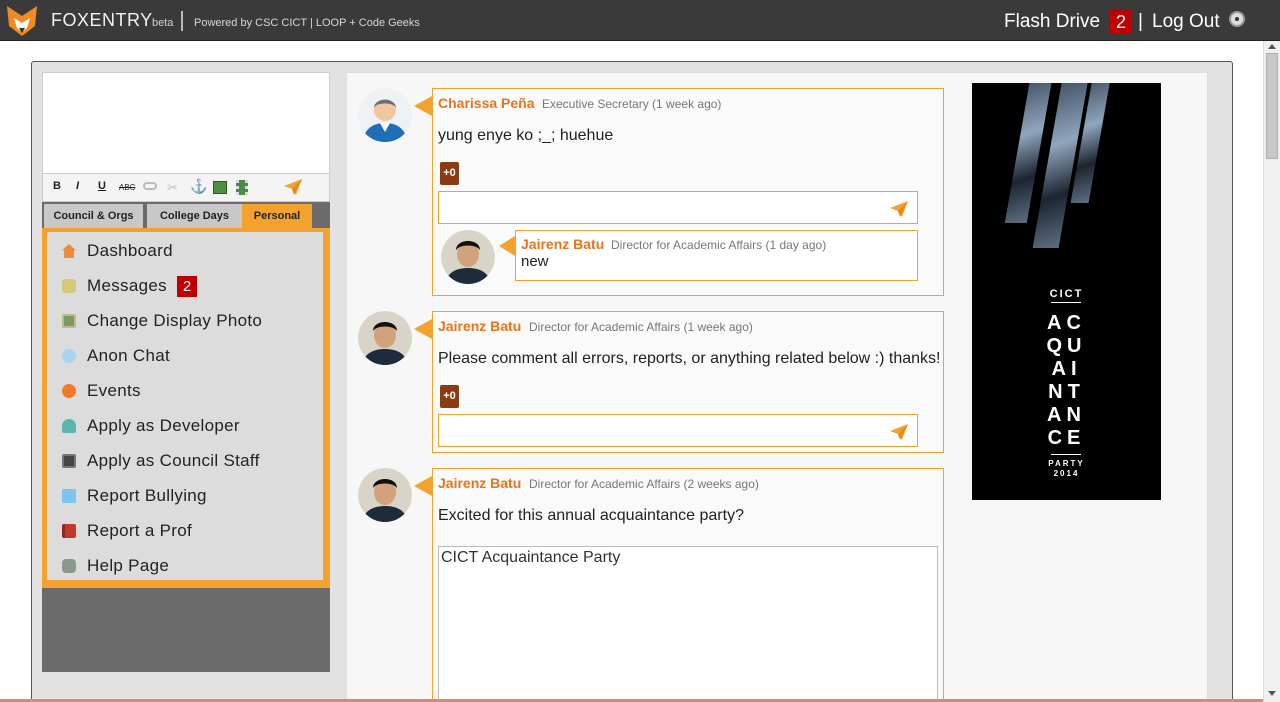 This screenshot has height=702, width=1280. I want to click on video-icon, so click(242, 187).